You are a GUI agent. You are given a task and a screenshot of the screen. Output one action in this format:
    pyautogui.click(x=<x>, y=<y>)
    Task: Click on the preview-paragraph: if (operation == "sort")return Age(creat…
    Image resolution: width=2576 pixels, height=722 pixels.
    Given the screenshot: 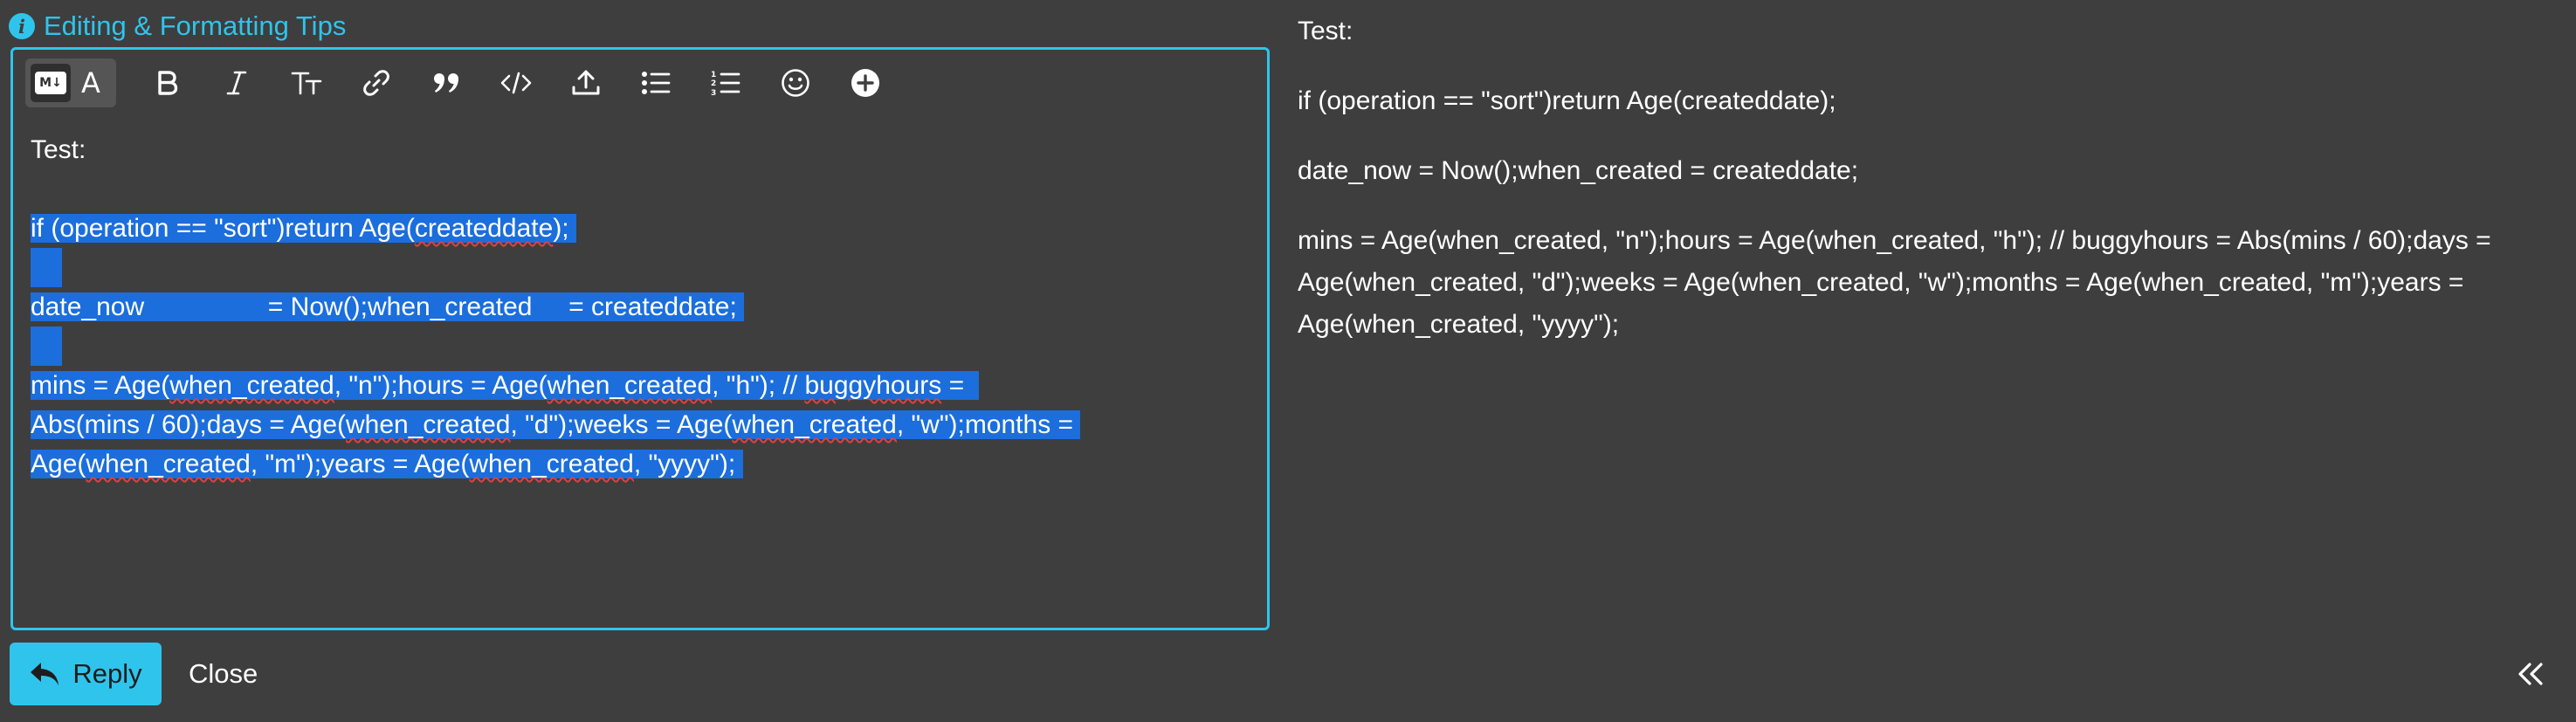 What is the action you would take?
    pyautogui.click(x=1567, y=100)
    